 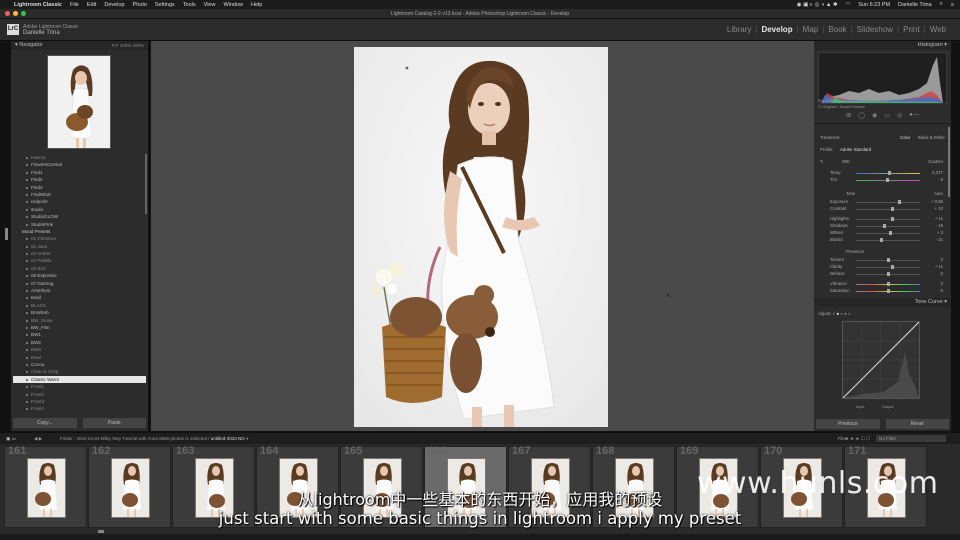 What do you see at coordinates (882, 173) in the screenshot?
I see `temp-slider: Temp 6,377` at bounding box center [882, 173].